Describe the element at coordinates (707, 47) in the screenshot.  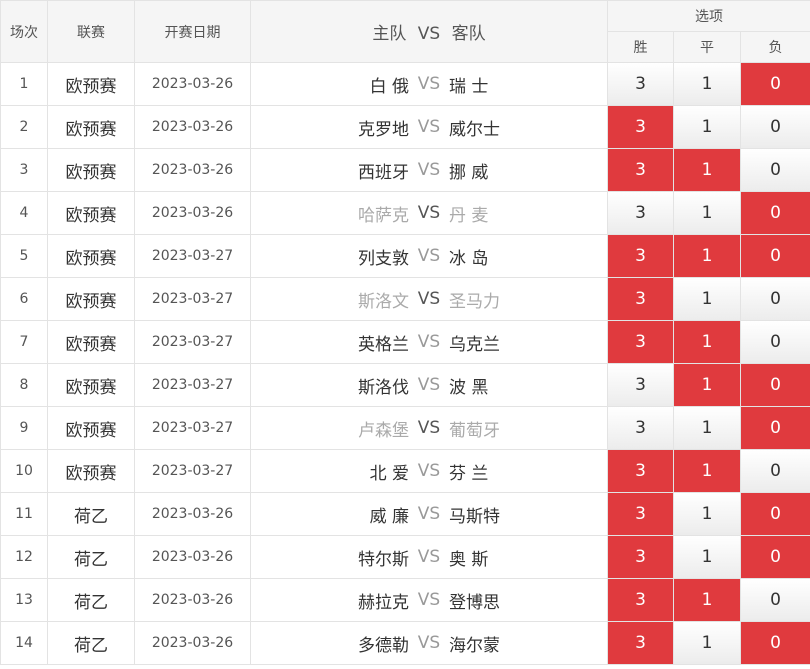
I see `header-draw: 平` at that location.